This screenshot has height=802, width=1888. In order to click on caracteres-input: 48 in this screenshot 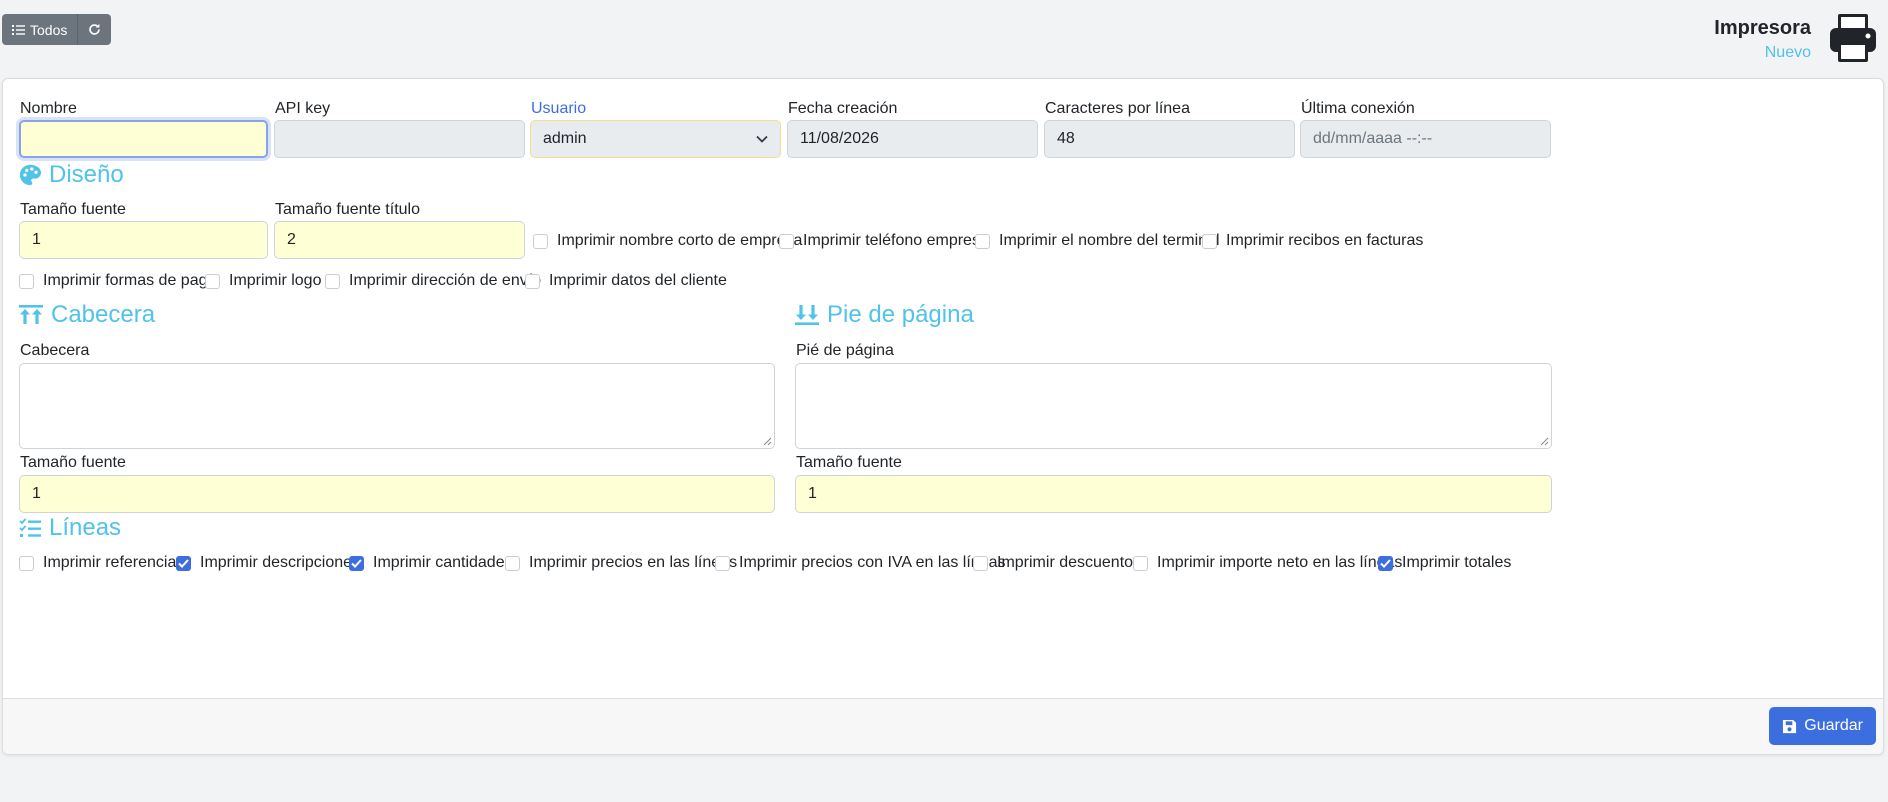, I will do `click(1169, 139)`.